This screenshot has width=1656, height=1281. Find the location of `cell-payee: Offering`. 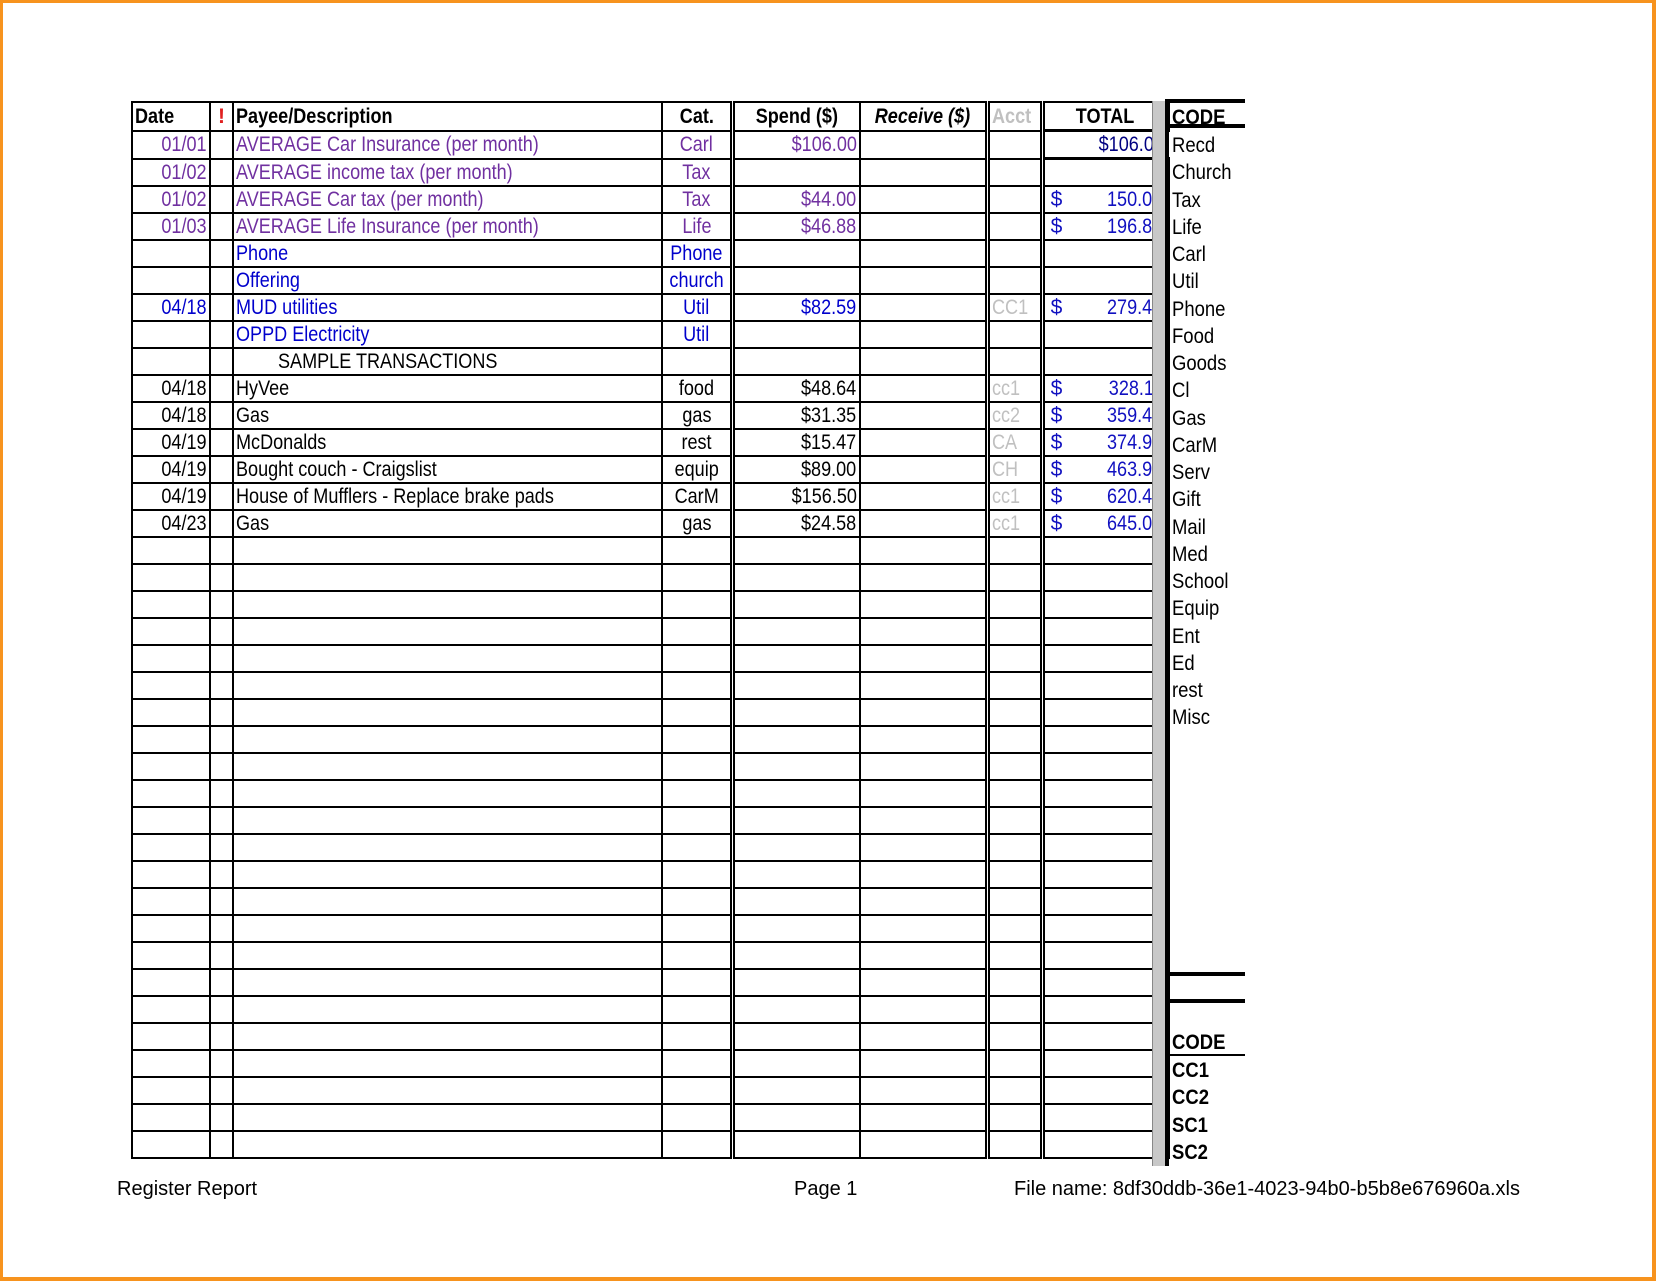

cell-payee: Offering is located at coordinates (447, 280).